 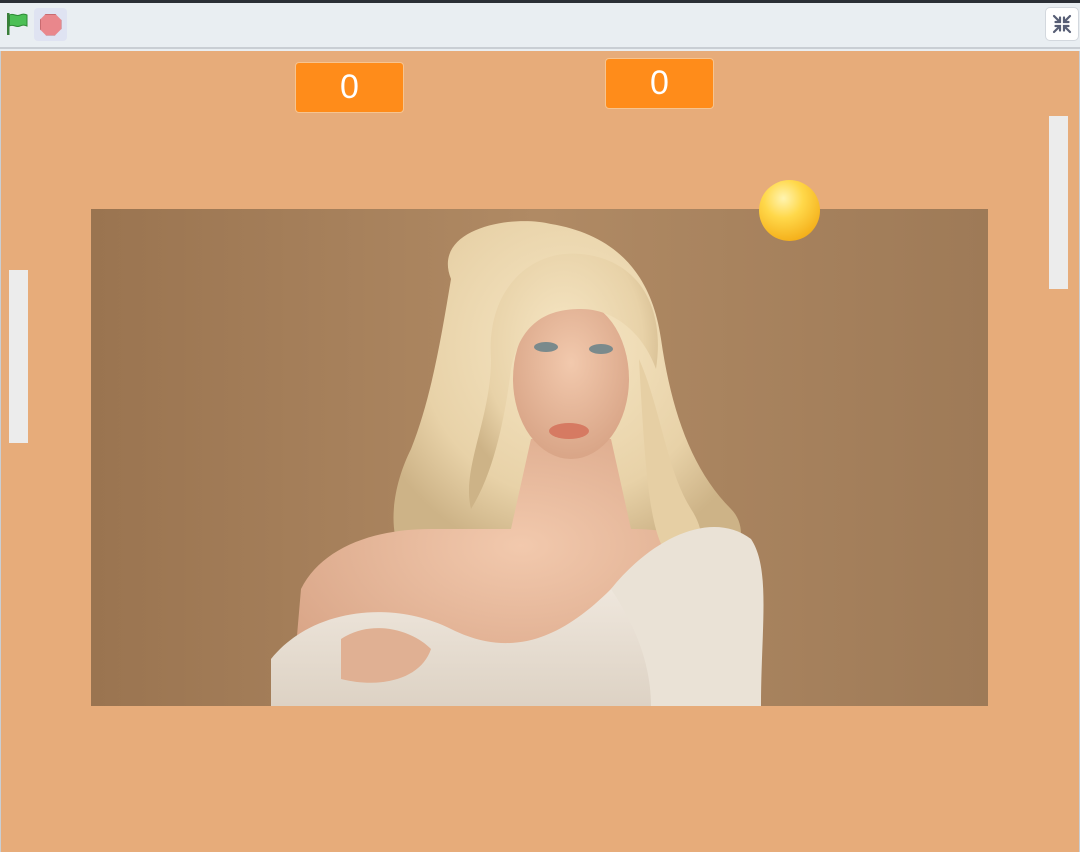 I want to click on ball, so click(x=789, y=210).